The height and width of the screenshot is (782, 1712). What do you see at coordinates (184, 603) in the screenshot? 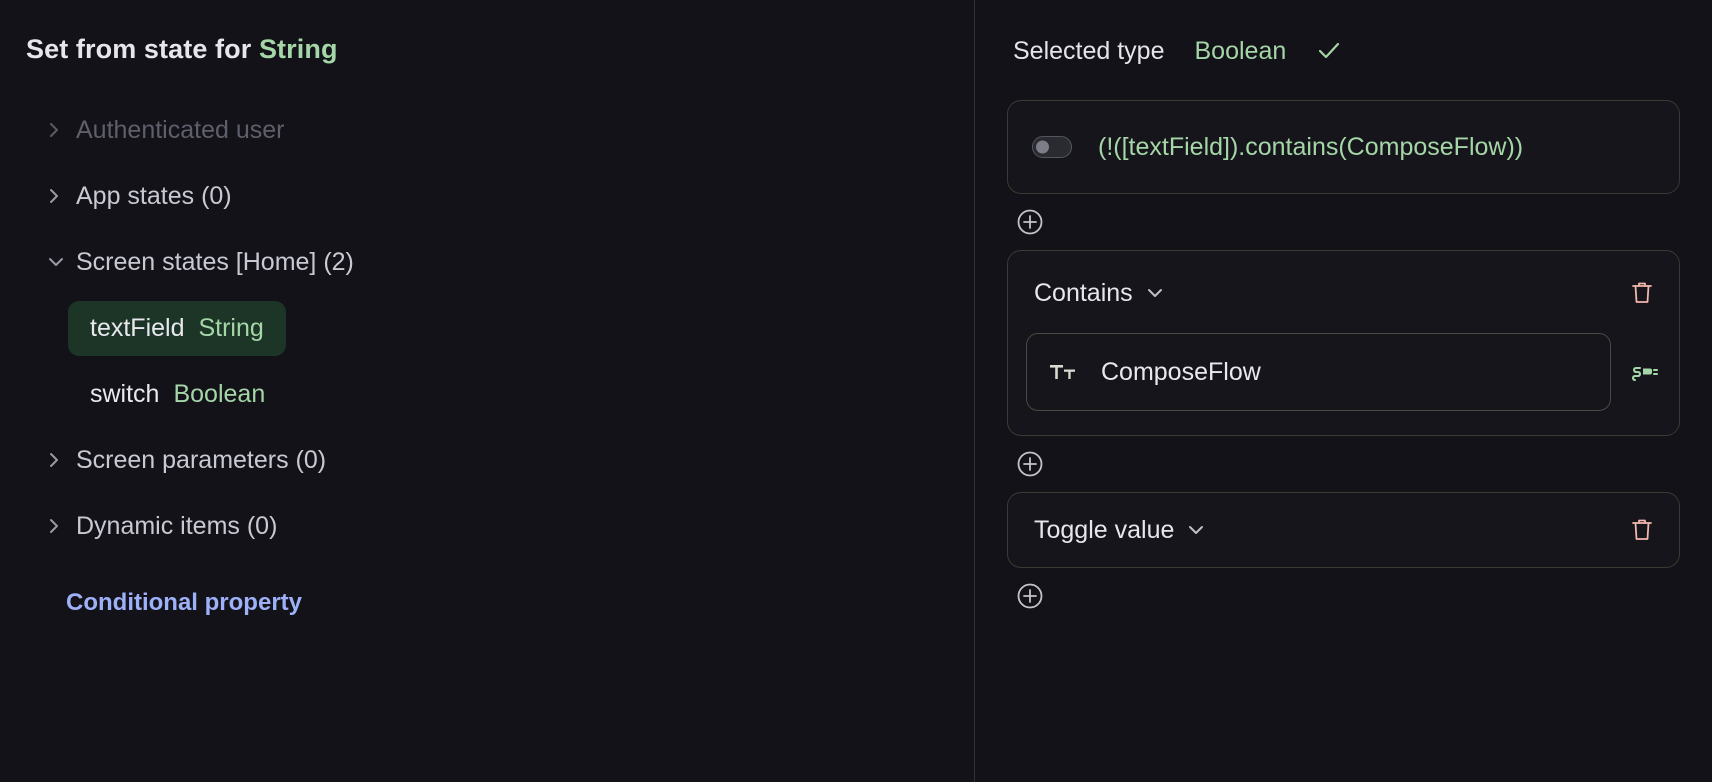
I see `conditional-property-link: Conditional property` at bounding box center [184, 603].